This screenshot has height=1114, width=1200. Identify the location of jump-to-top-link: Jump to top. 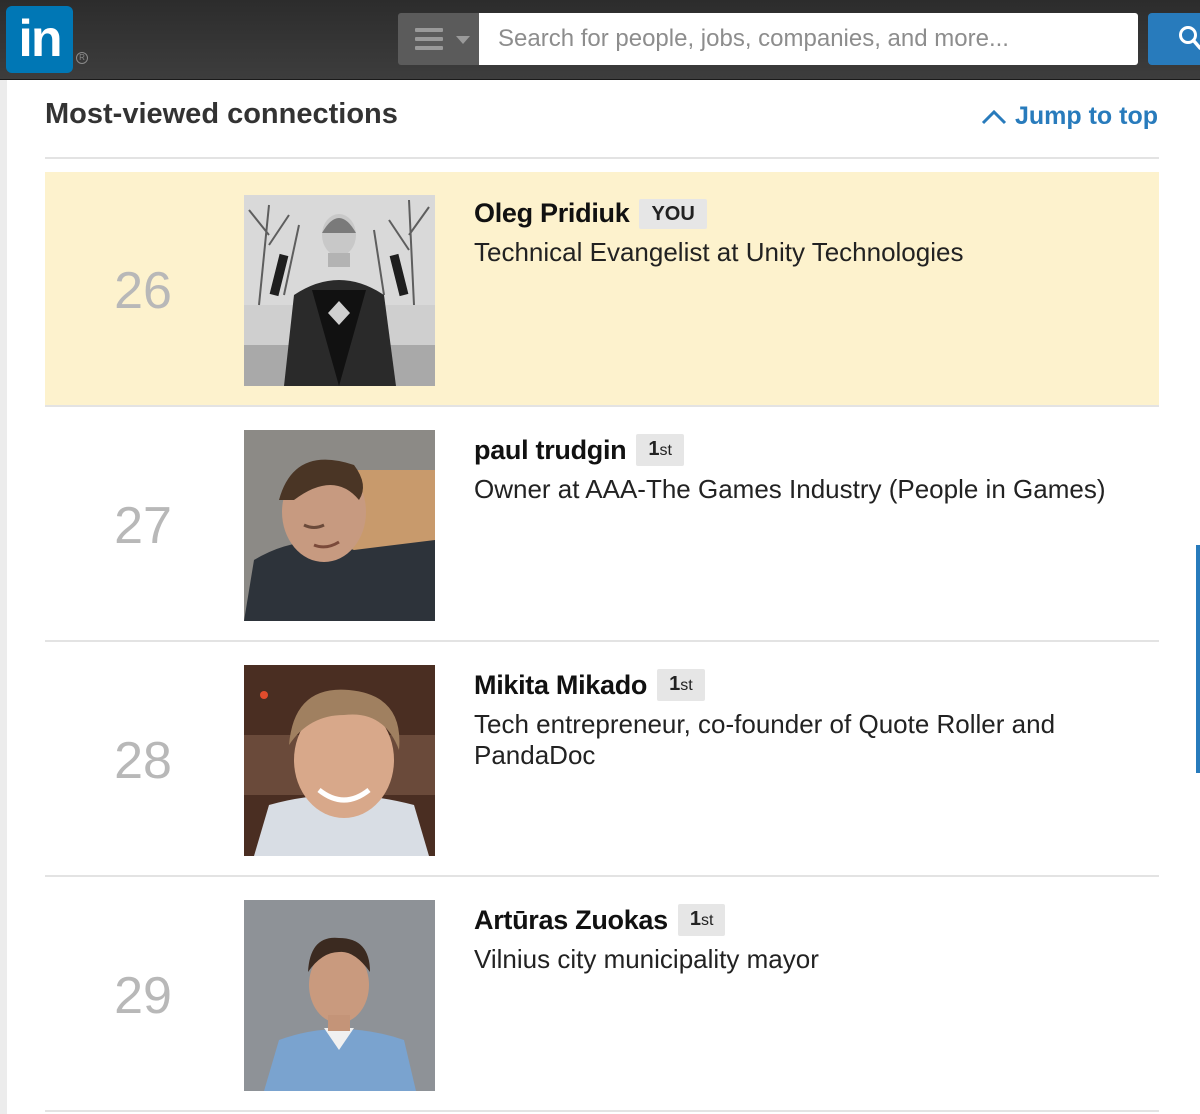
(1069, 116).